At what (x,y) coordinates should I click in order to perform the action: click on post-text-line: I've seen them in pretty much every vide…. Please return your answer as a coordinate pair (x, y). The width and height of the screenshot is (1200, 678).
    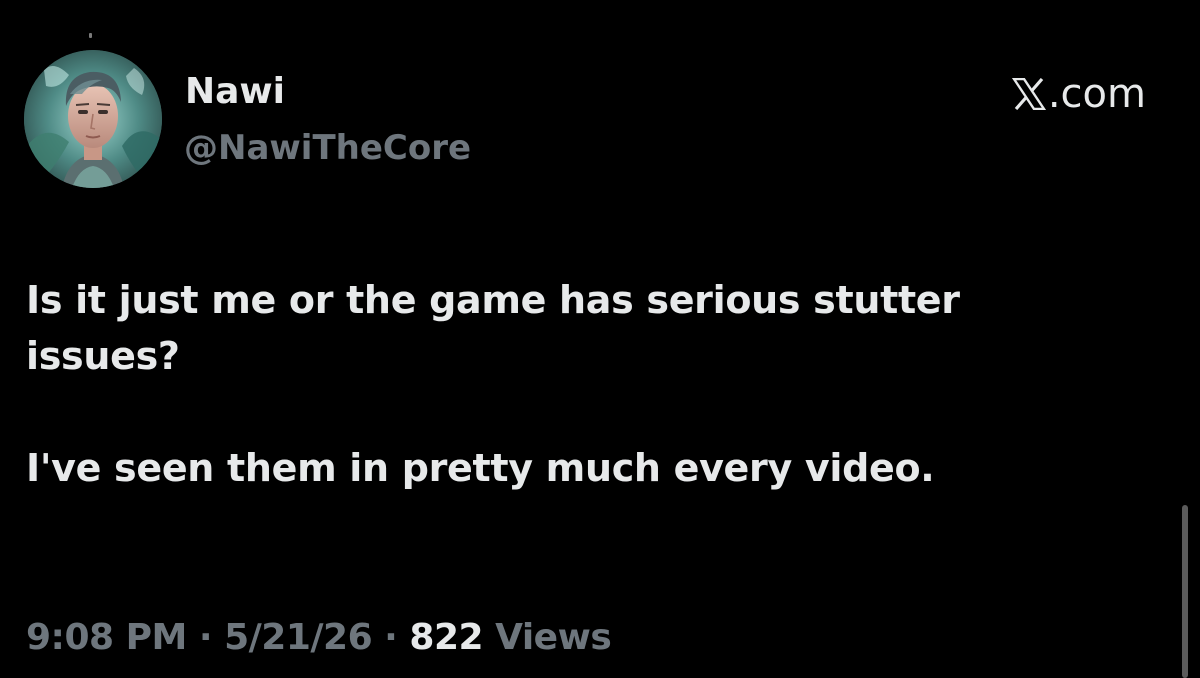
    Looking at the image, I should click on (480, 468).